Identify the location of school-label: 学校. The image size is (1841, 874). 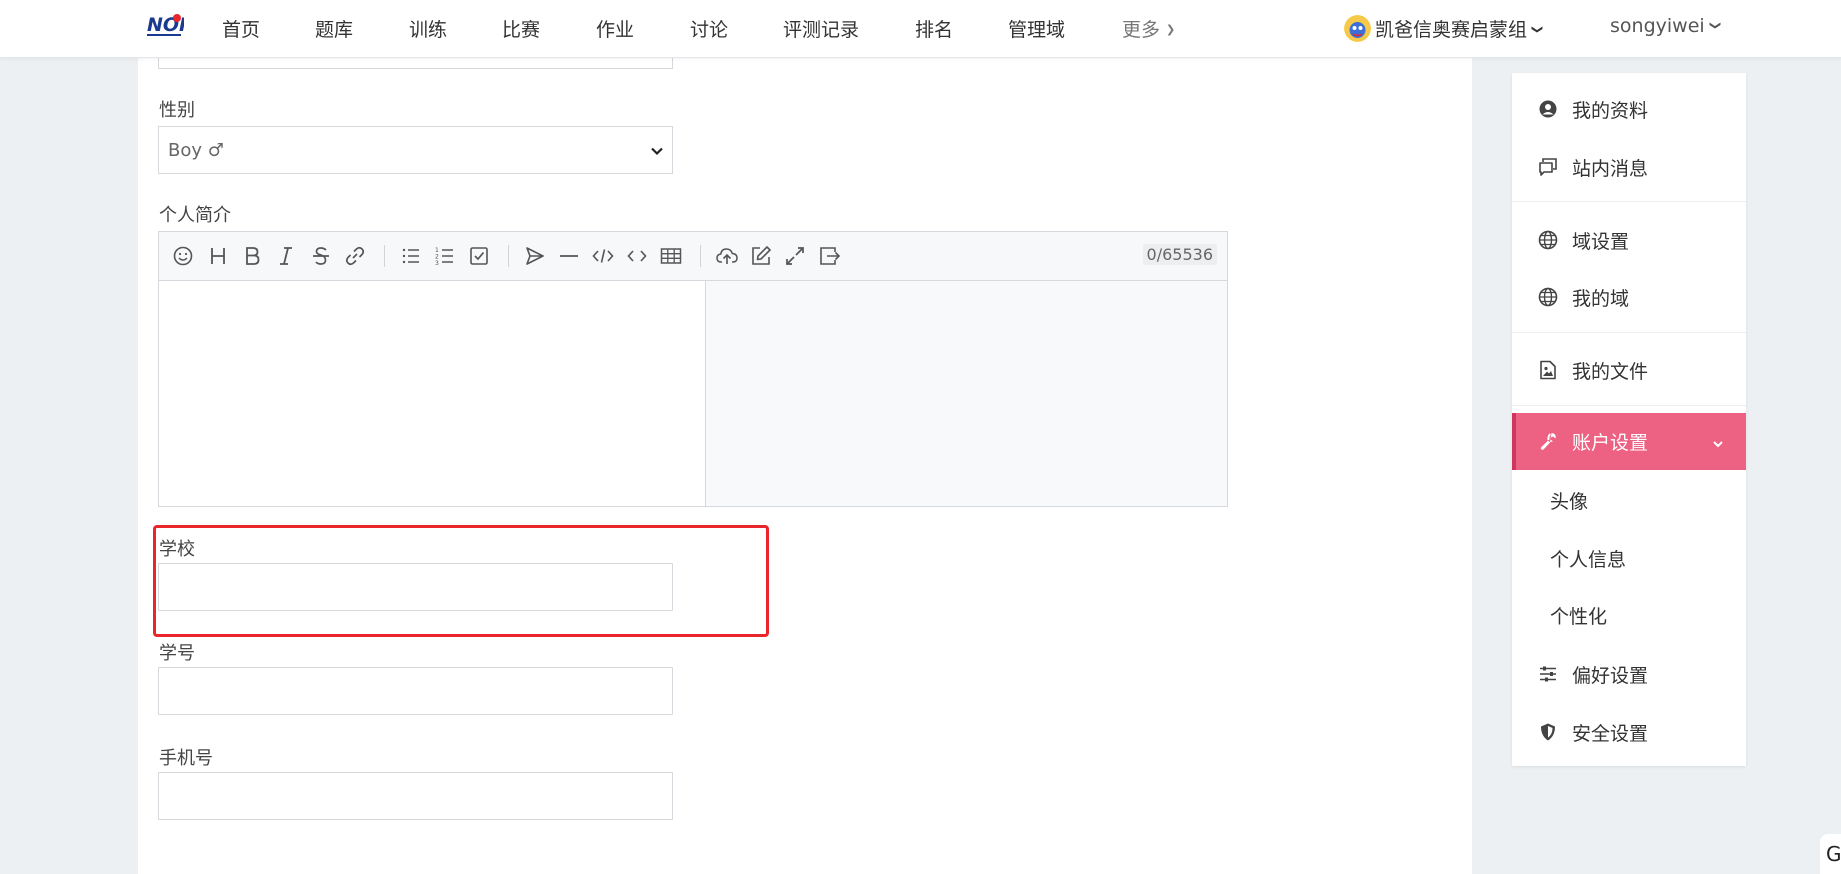
(177, 549).